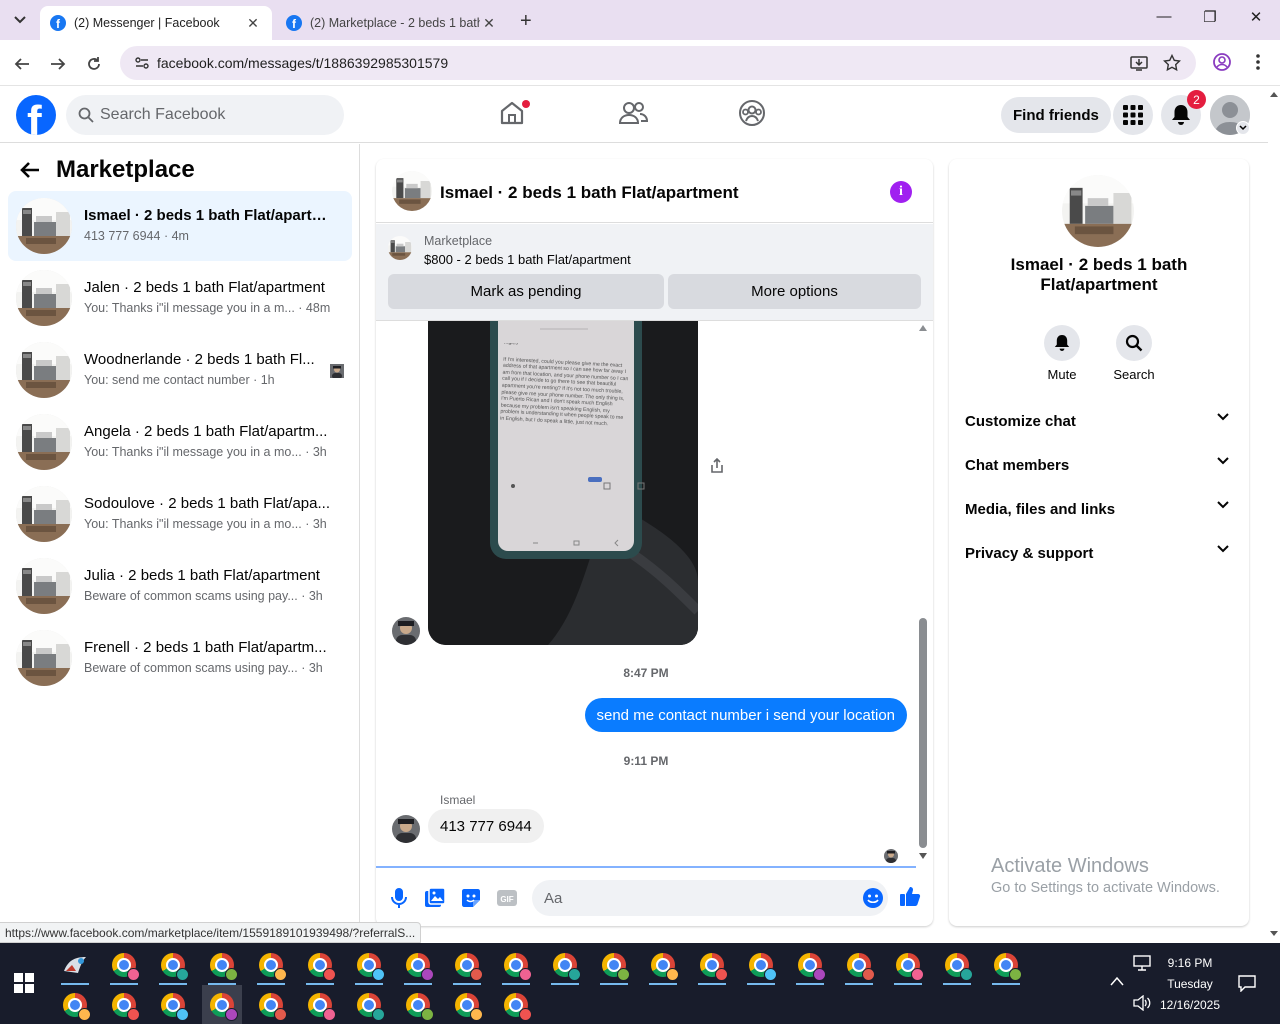 This screenshot has height=1024, width=1280. I want to click on account-chevron, so click(1243, 128).